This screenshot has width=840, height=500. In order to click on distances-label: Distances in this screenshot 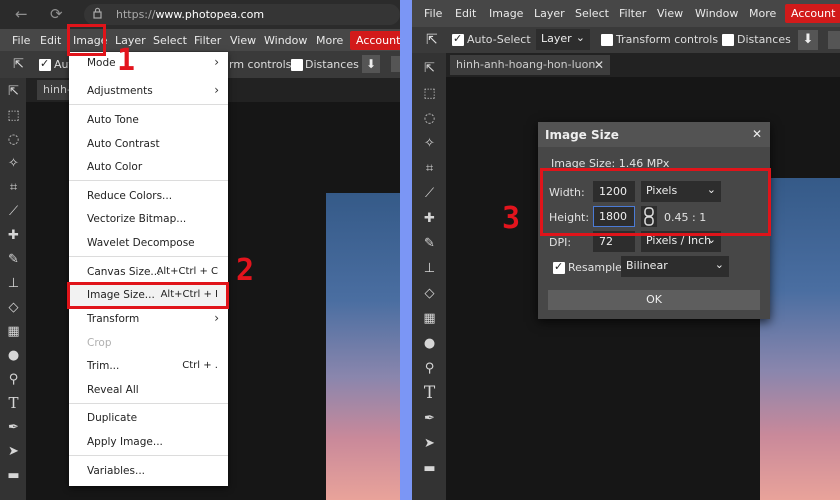, I will do `click(764, 39)`.